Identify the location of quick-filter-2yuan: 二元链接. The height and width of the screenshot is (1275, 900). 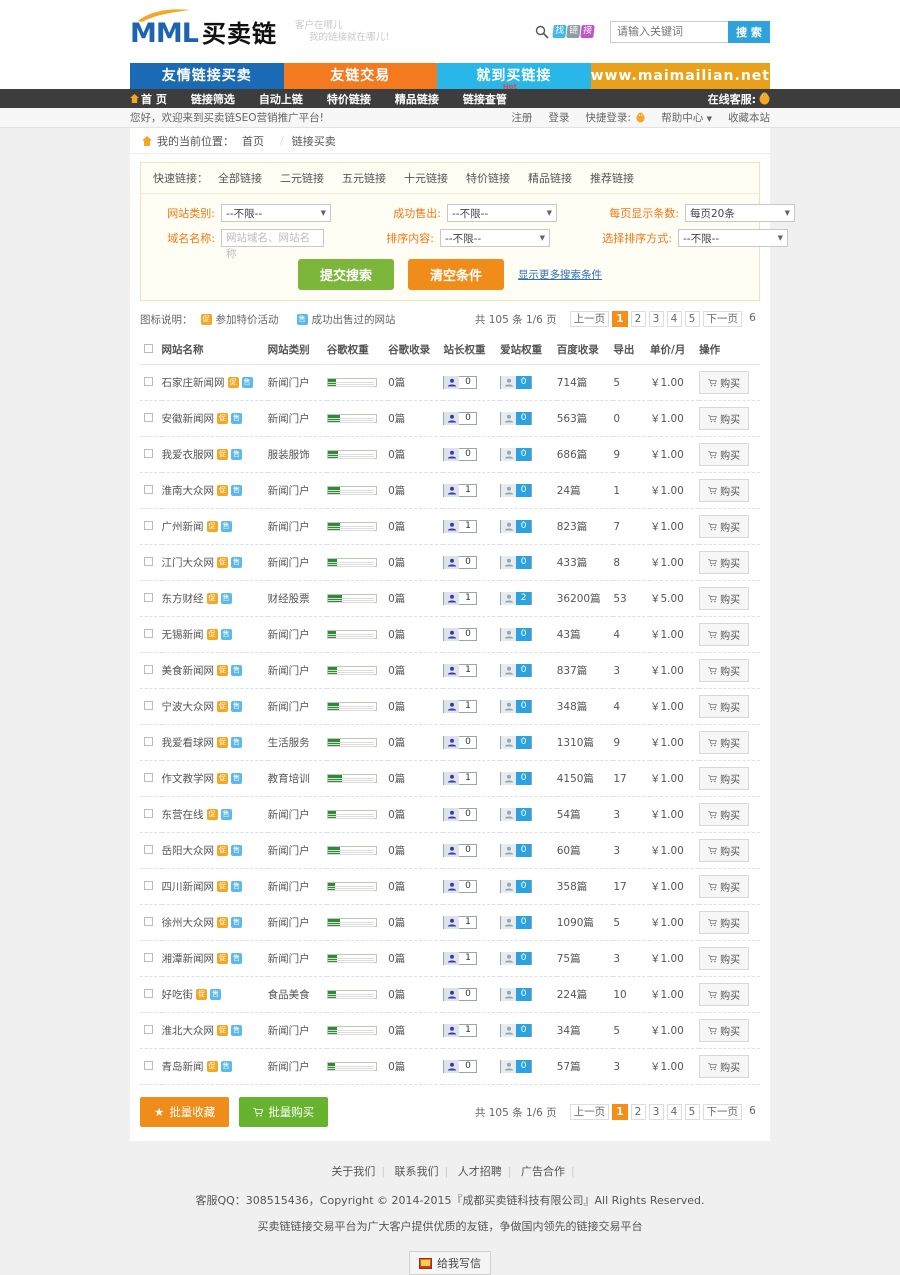
(302, 178).